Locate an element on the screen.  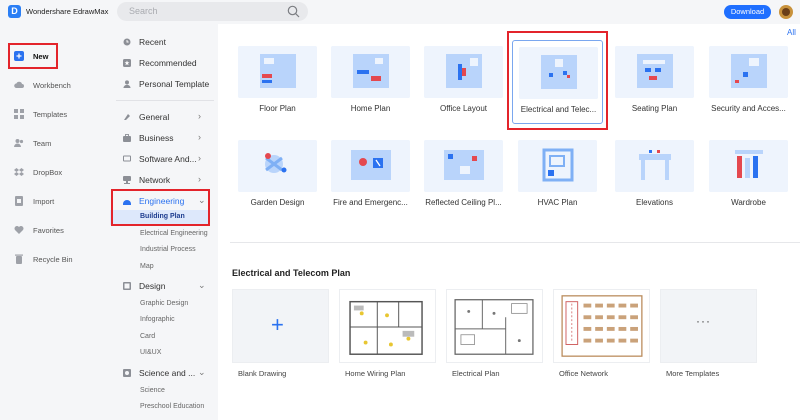
grid-icon is located at coordinates (19, 114).